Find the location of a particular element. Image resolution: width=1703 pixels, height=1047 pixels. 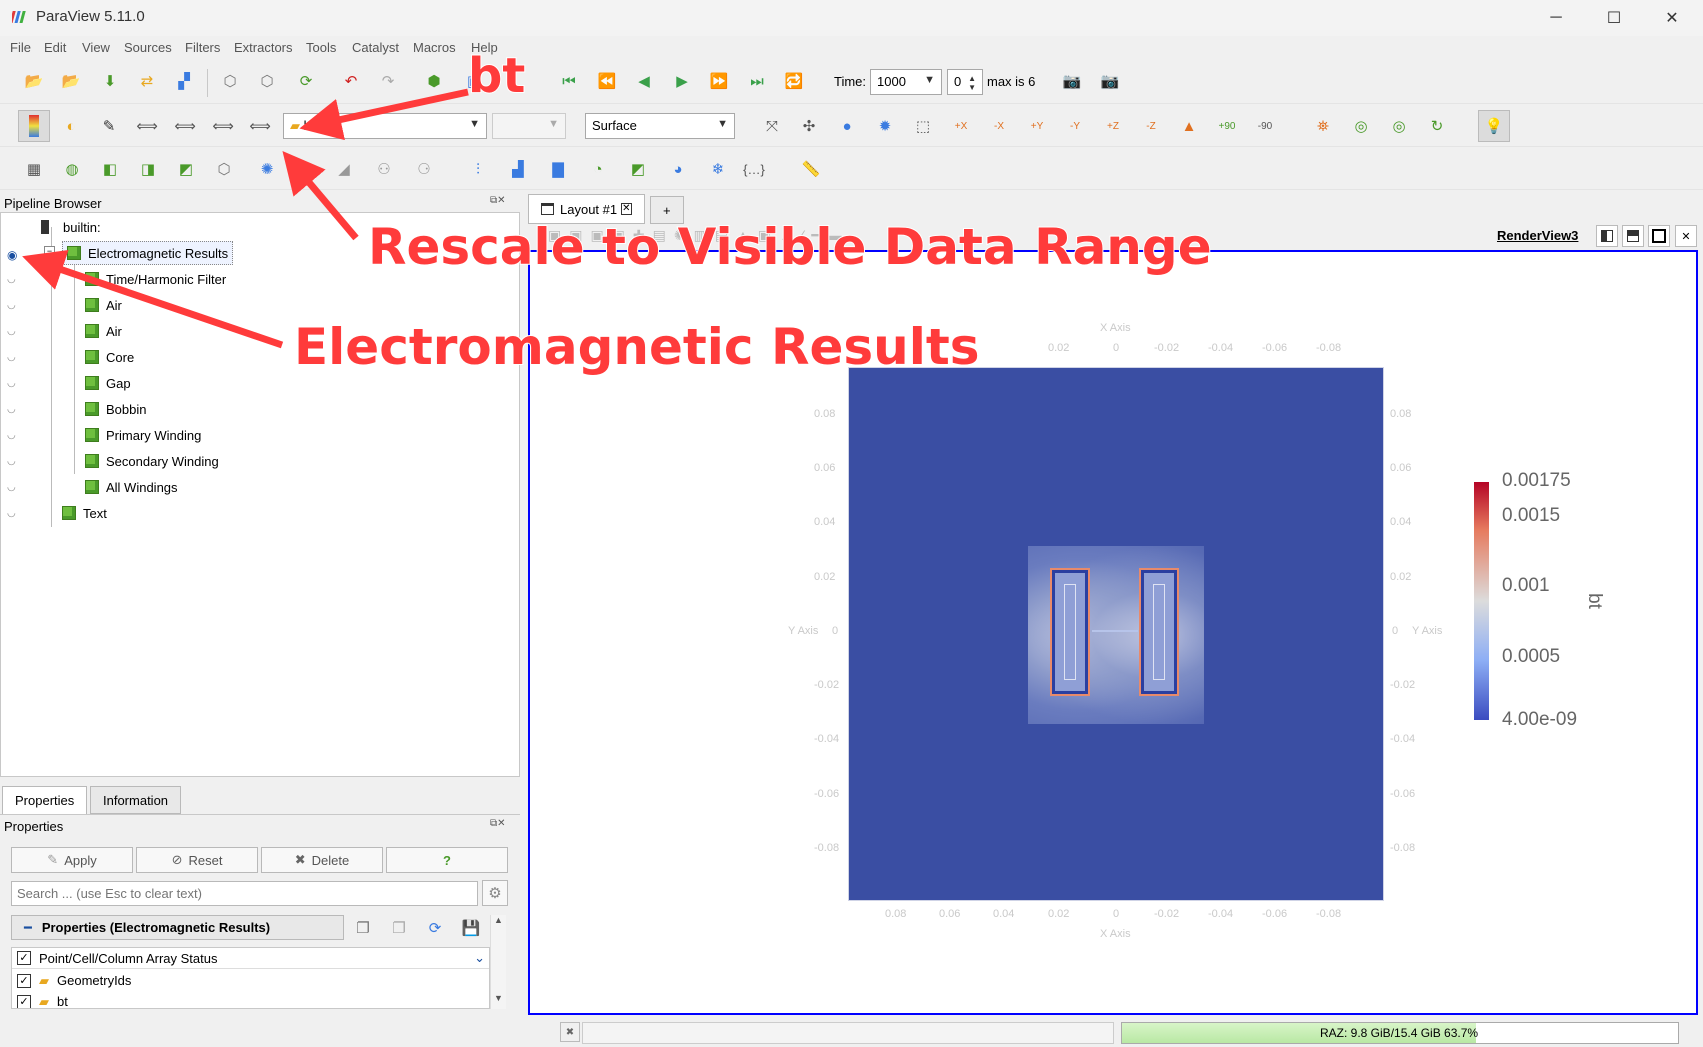

rotate-minus-90-icon: -90 is located at coordinates (1265, 126).